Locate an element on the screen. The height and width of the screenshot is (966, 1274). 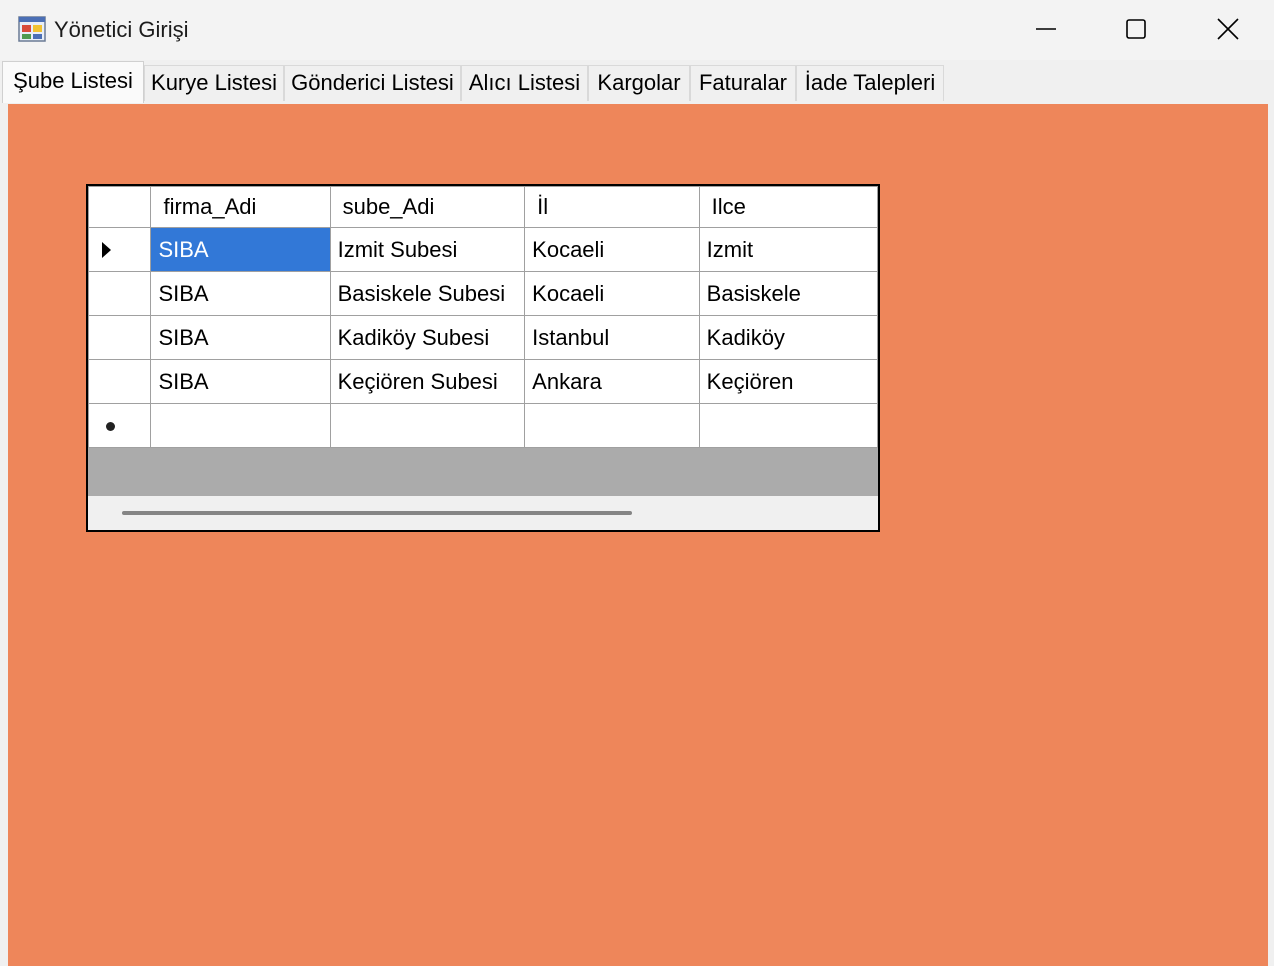
new-row-asterisk-icon is located at coordinates (110, 426).